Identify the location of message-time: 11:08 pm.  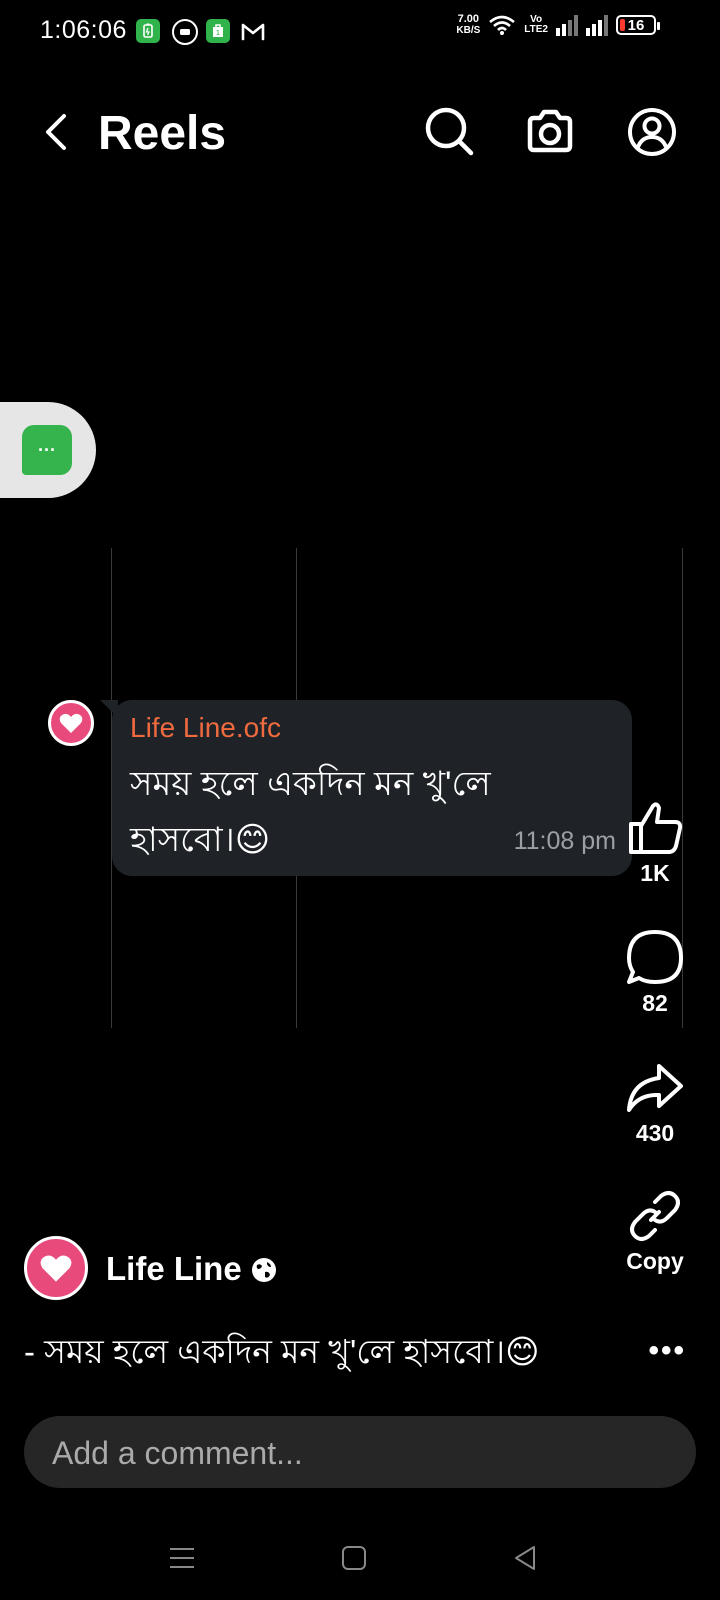
(564, 841).